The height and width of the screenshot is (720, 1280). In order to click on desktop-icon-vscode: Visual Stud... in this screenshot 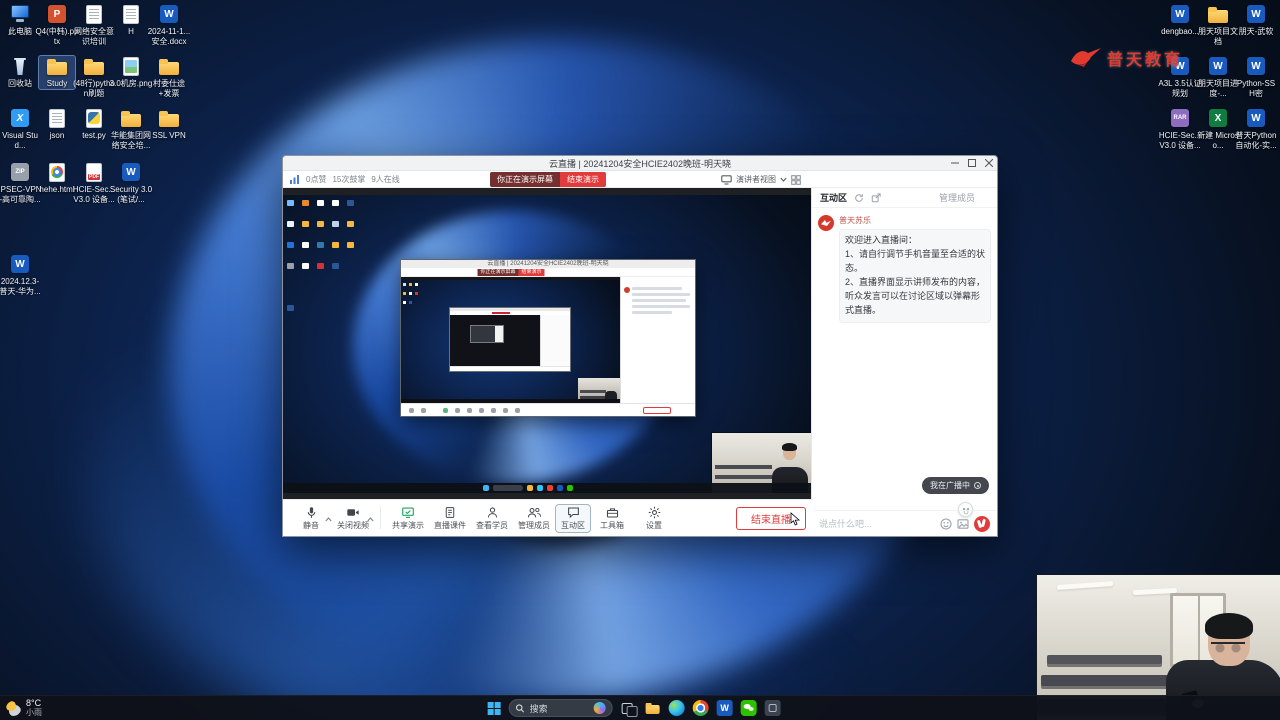, I will do `click(20, 129)`.